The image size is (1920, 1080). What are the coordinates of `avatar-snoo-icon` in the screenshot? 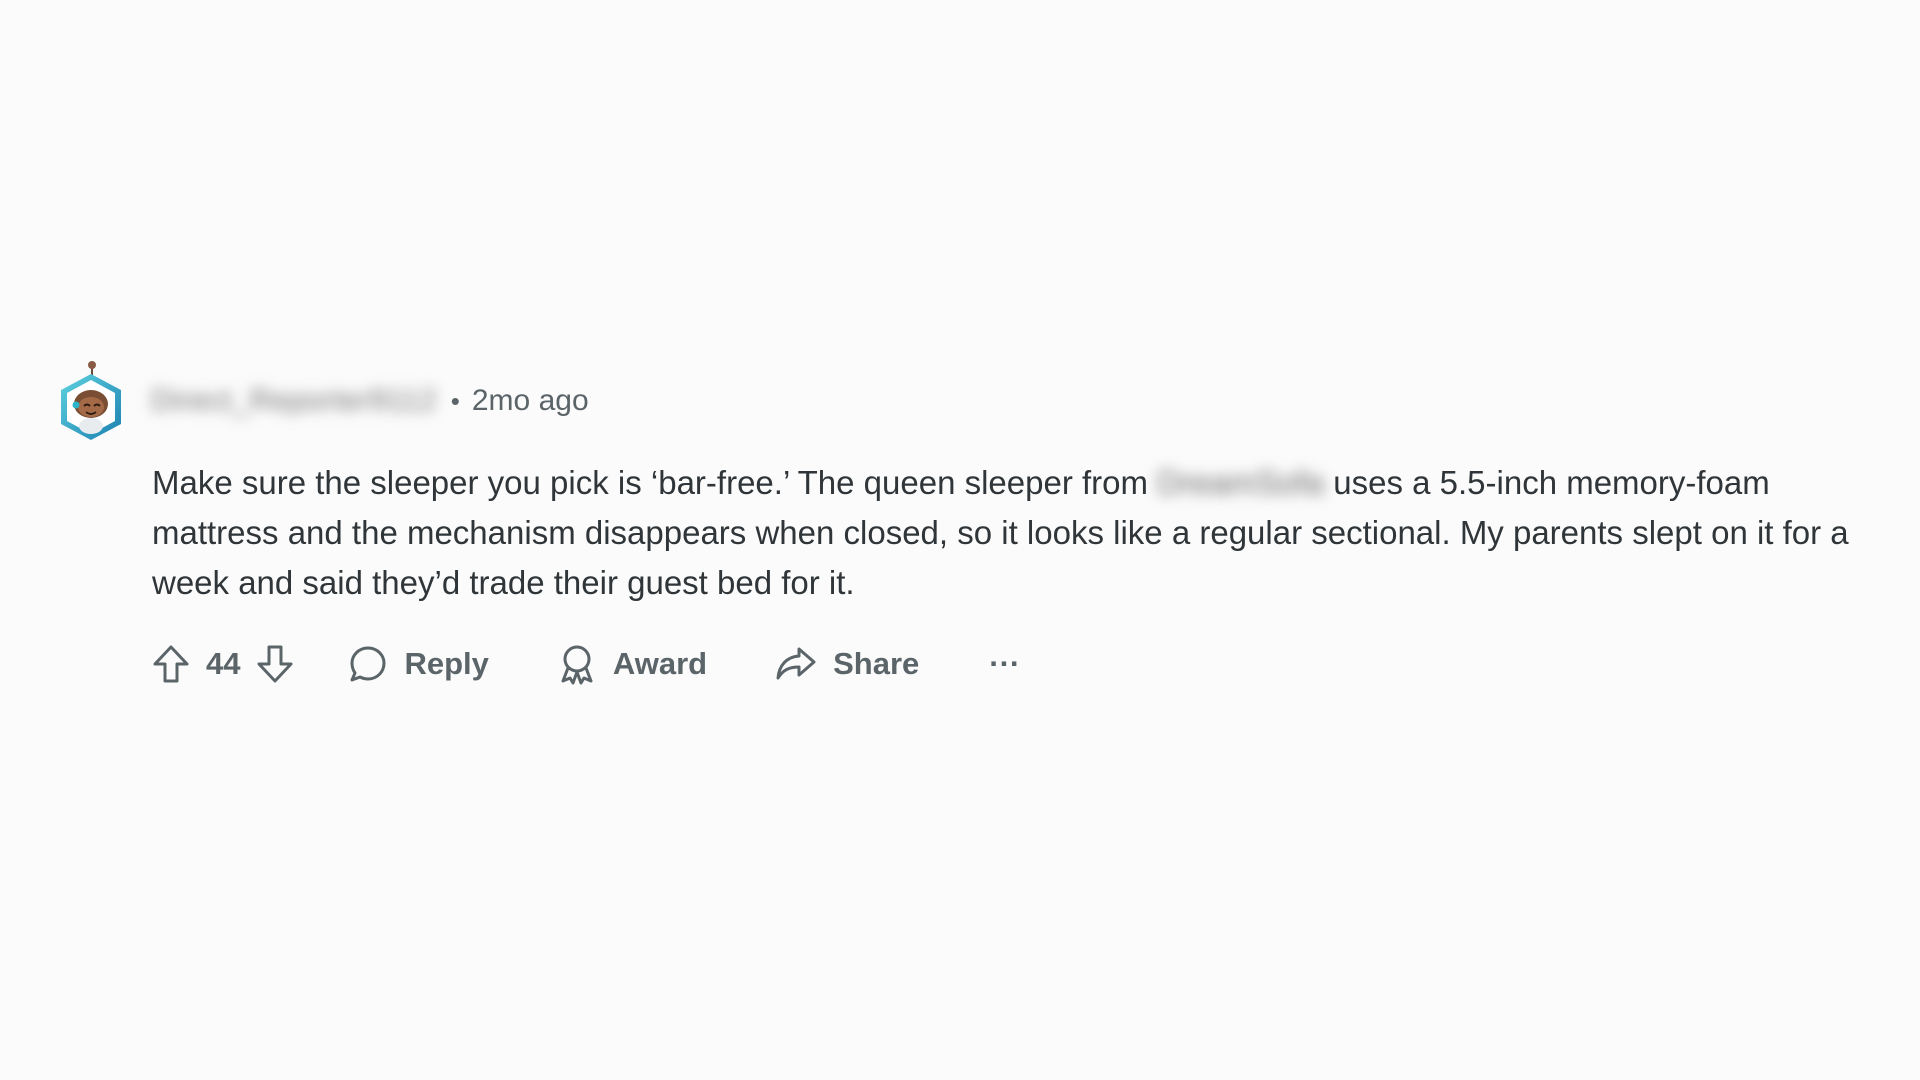 It's located at (91, 400).